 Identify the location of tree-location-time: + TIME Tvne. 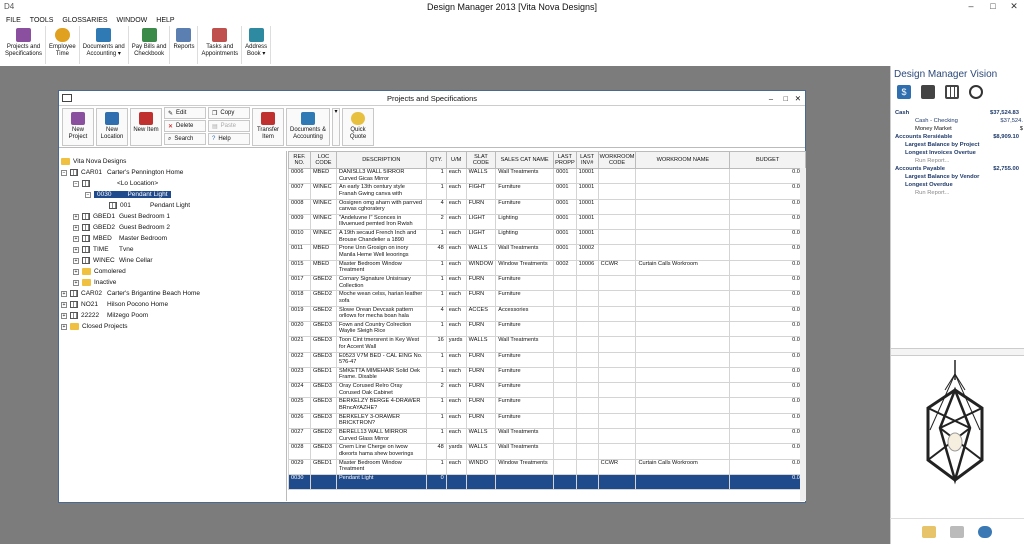
(103, 249).